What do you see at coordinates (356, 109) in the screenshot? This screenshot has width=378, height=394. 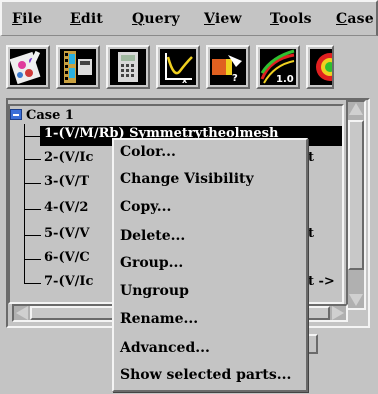 I see `scroll-up-arrow-icon` at bounding box center [356, 109].